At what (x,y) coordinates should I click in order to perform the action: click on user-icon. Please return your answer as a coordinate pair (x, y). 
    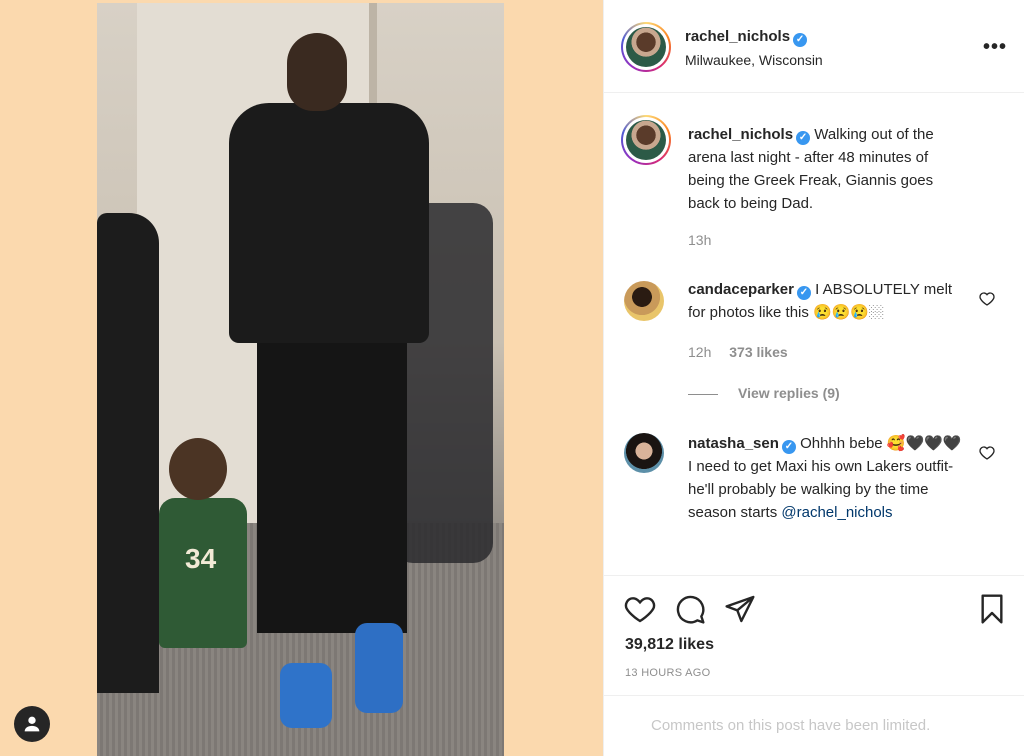
    Looking at the image, I should click on (32, 724).